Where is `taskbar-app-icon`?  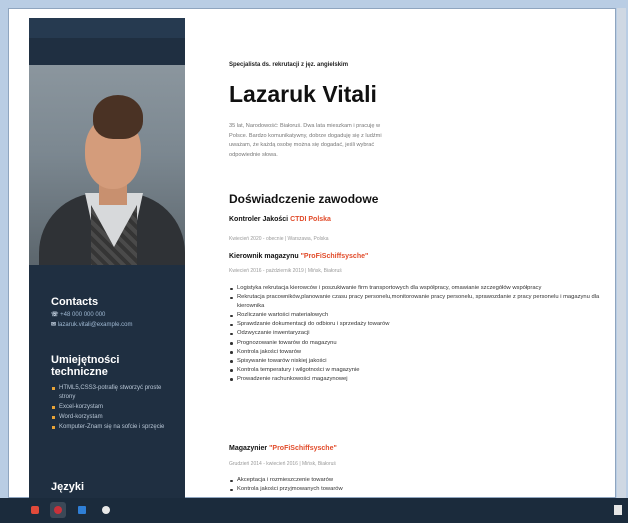 taskbar-app-icon is located at coordinates (35, 510).